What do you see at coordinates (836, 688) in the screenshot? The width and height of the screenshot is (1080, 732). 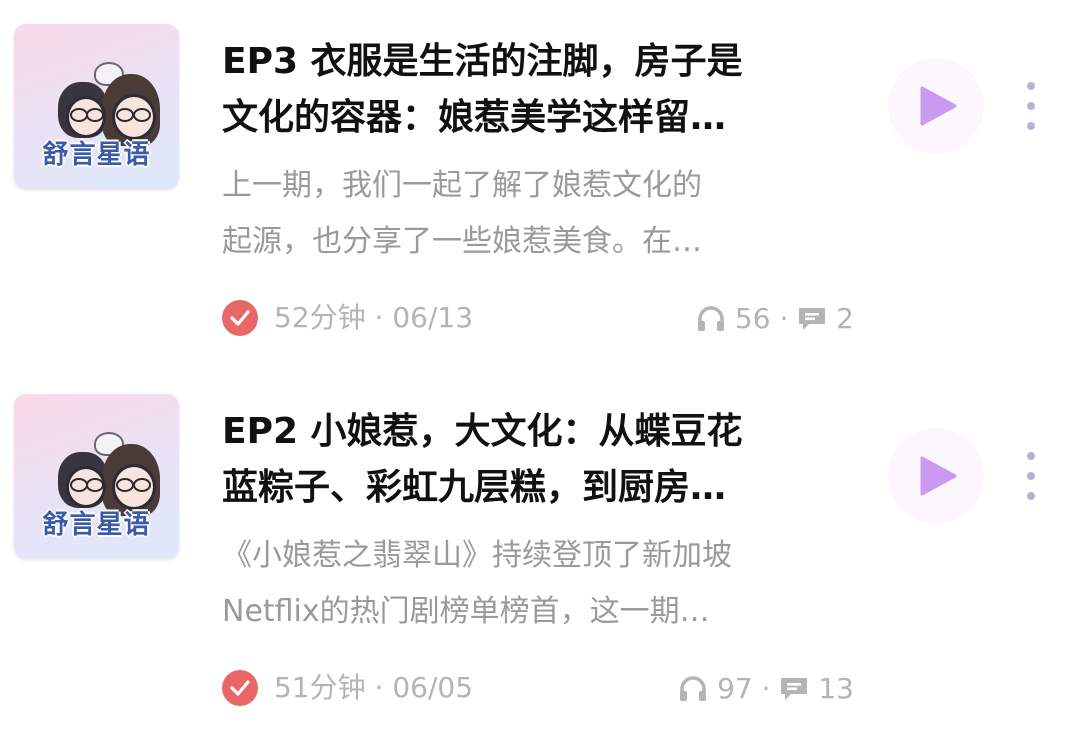 I see `comment-count: 13` at bounding box center [836, 688].